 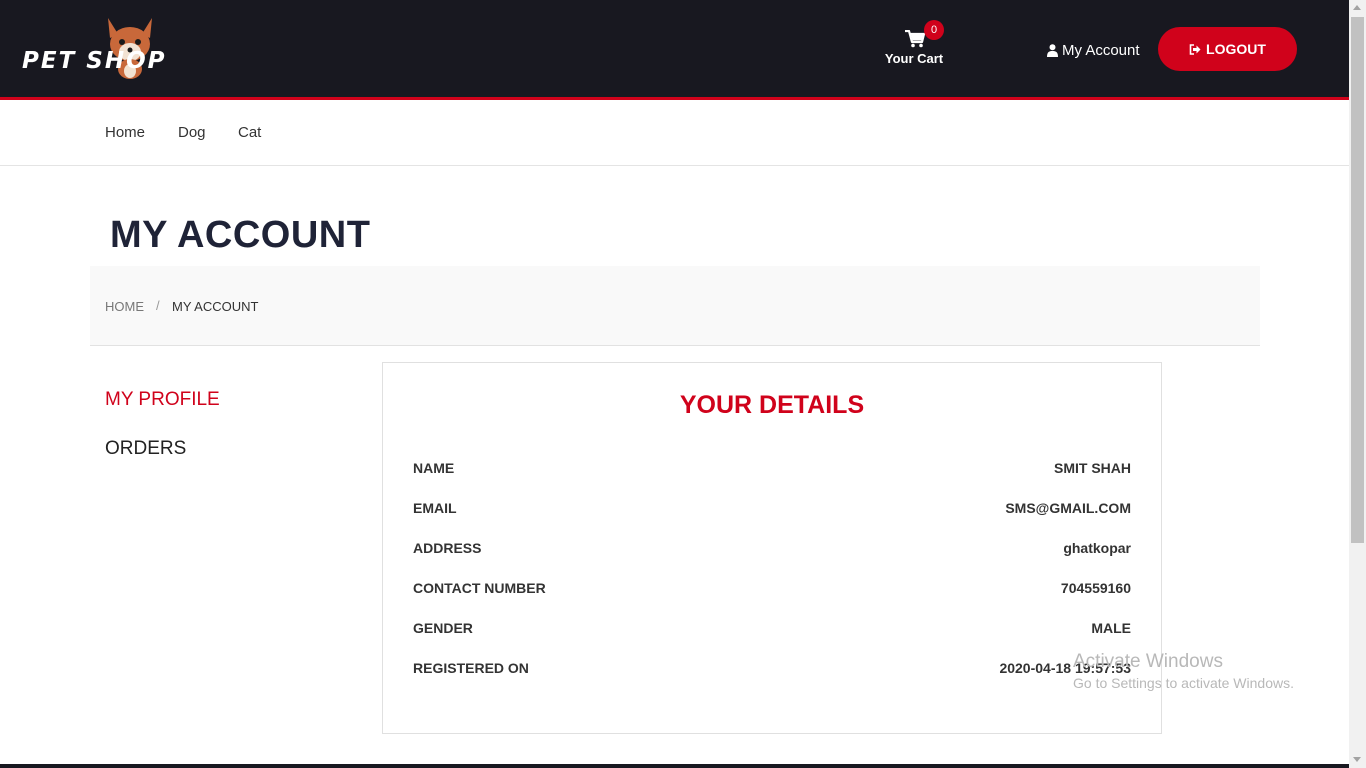 What do you see at coordinates (675, 306) in the screenshot?
I see `breadcrumb: HOME / MY ACCOUNT` at bounding box center [675, 306].